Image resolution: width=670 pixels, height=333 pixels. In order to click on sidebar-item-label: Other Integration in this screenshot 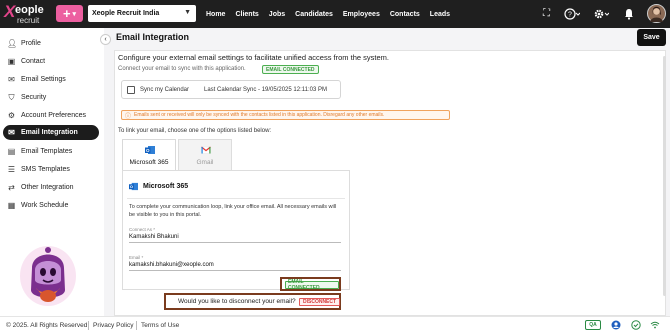, I will do `click(47, 187)`.